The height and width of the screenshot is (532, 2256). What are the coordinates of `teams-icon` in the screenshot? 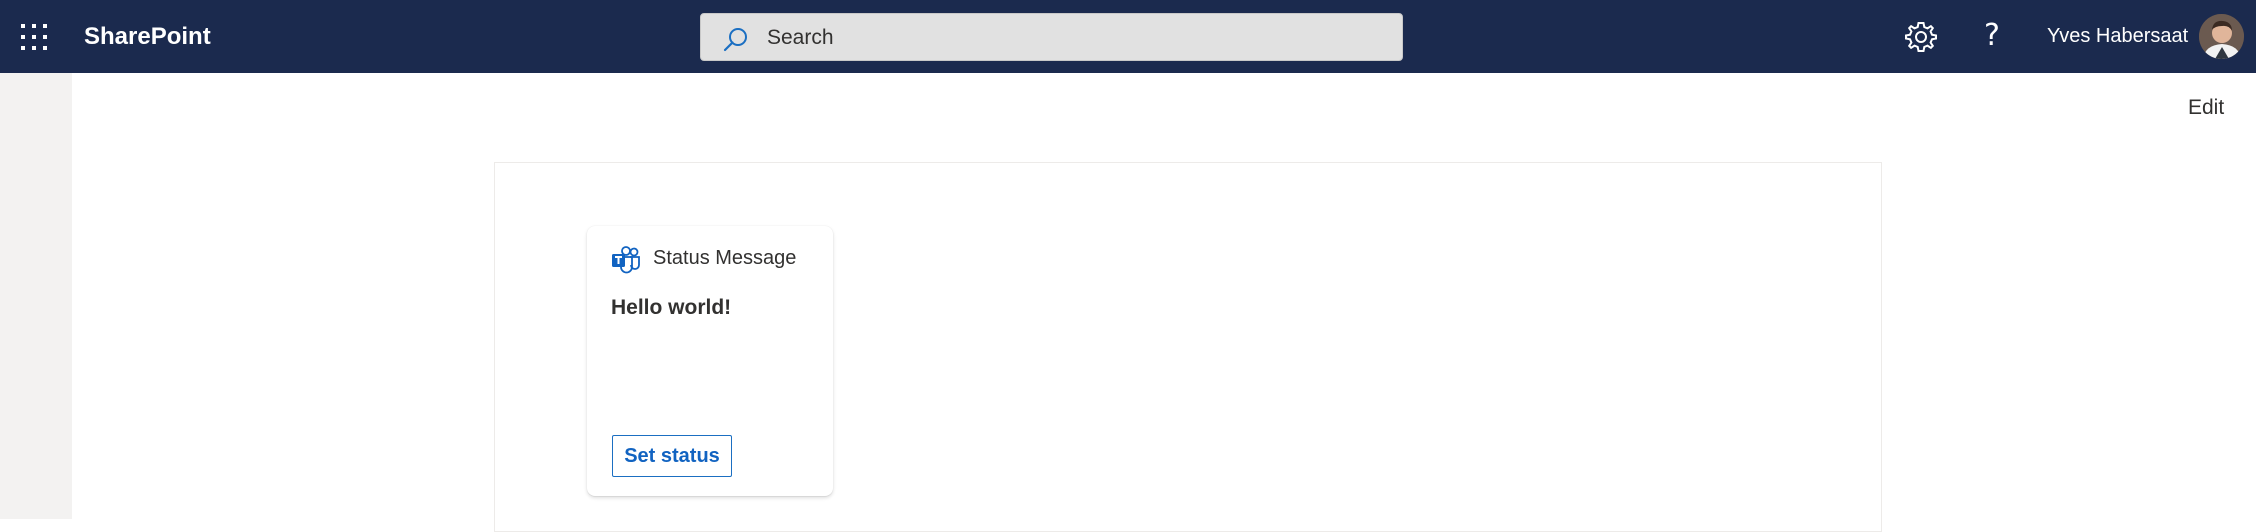 It's located at (626, 260).